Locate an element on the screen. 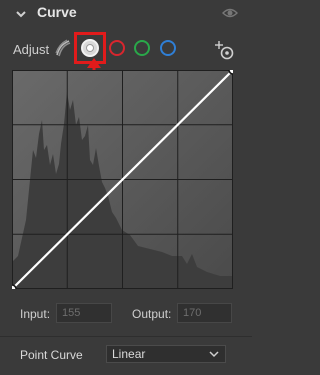  green-channel-button is located at coordinates (142, 48).